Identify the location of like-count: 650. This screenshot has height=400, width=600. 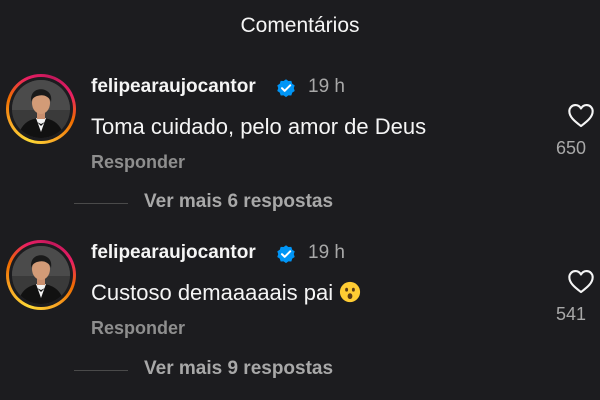
(571, 148).